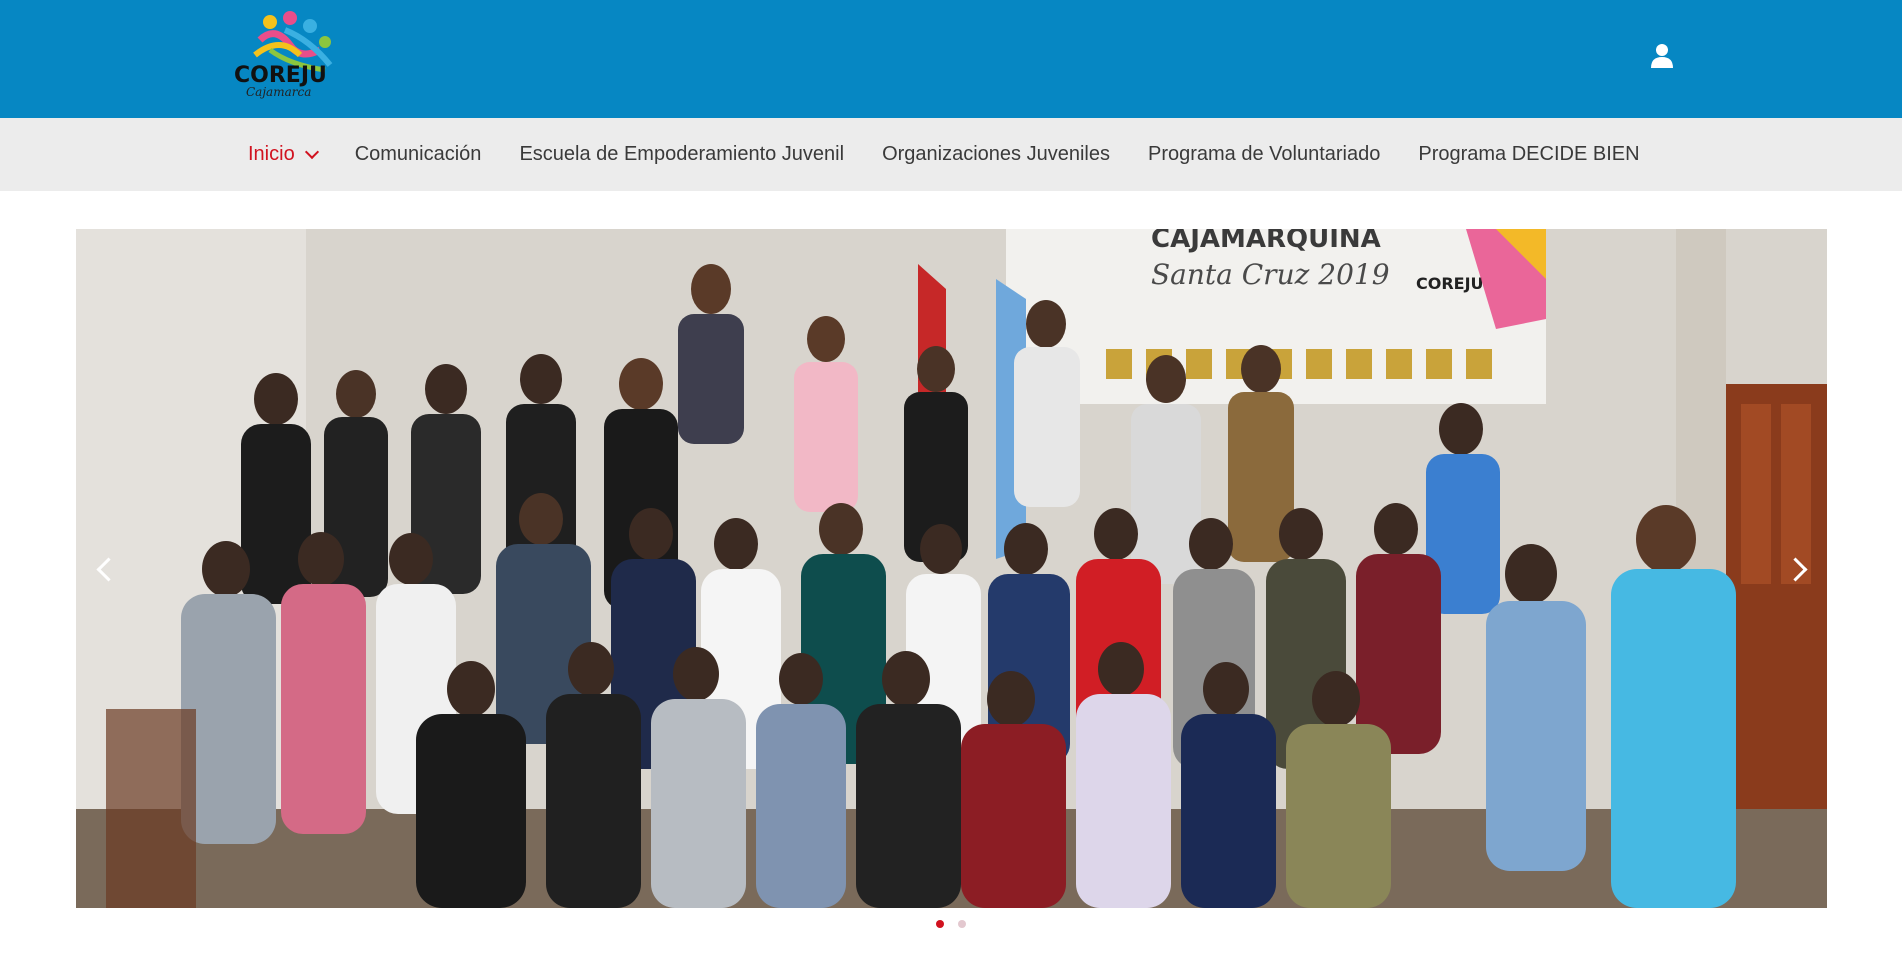  I want to click on nav-item-organizaciones-juveniles: Organizaciones Juveniles, so click(996, 154).